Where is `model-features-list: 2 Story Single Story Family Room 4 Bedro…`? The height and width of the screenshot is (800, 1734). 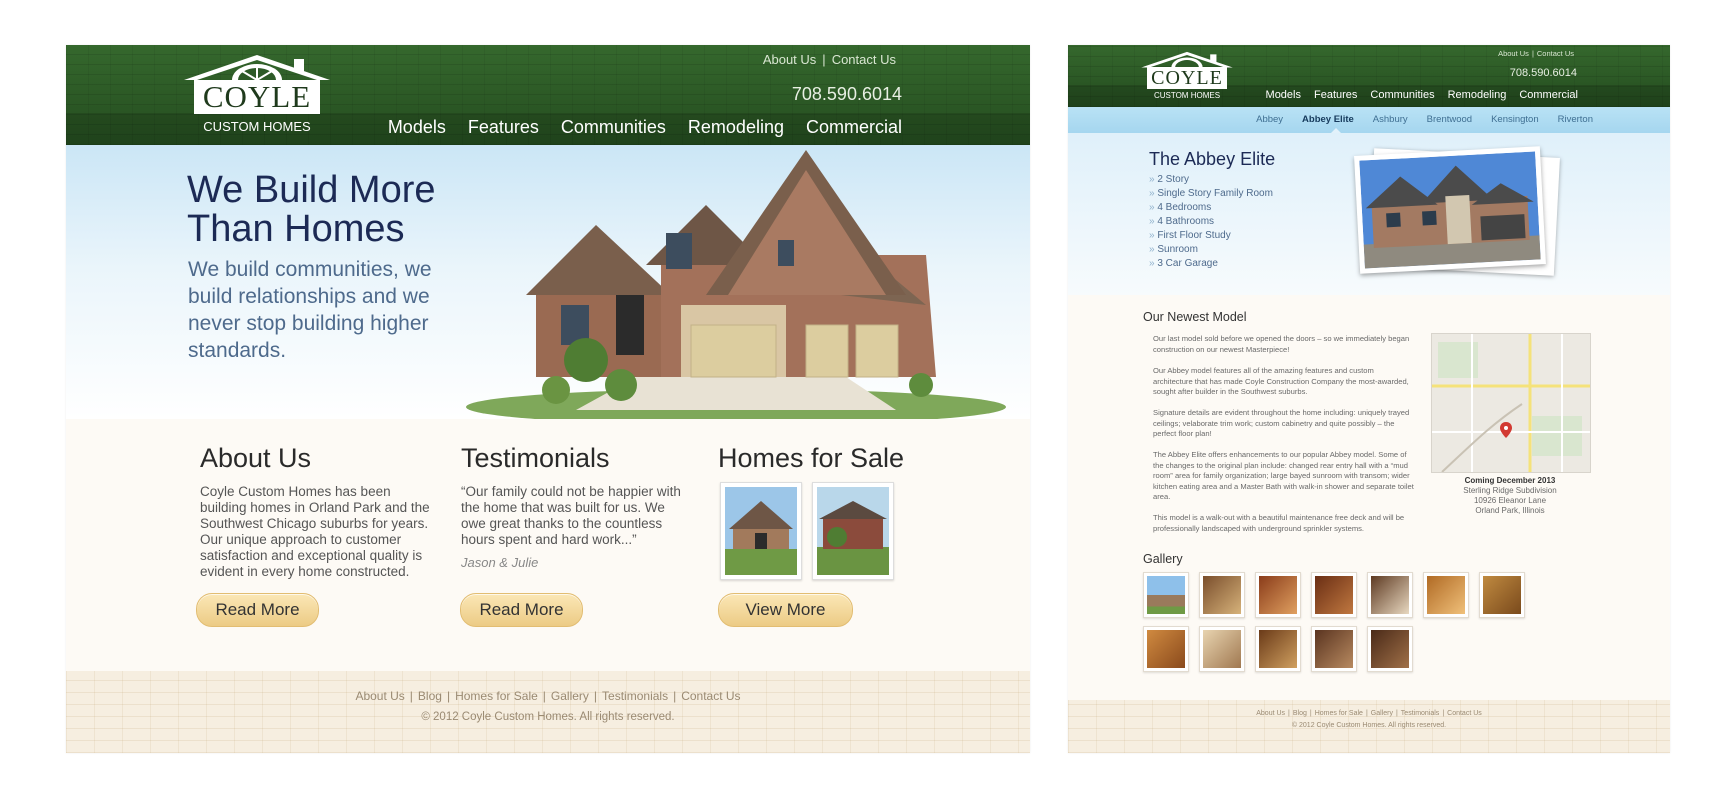 model-features-list: 2 Story Single Story Family Room 4 Bedro… is located at coordinates (1211, 222).